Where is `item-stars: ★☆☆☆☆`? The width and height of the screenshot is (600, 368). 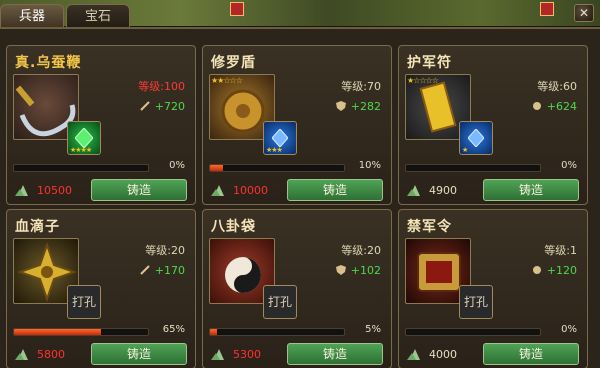 item-stars: ★☆☆☆☆ is located at coordinates (423, 80).